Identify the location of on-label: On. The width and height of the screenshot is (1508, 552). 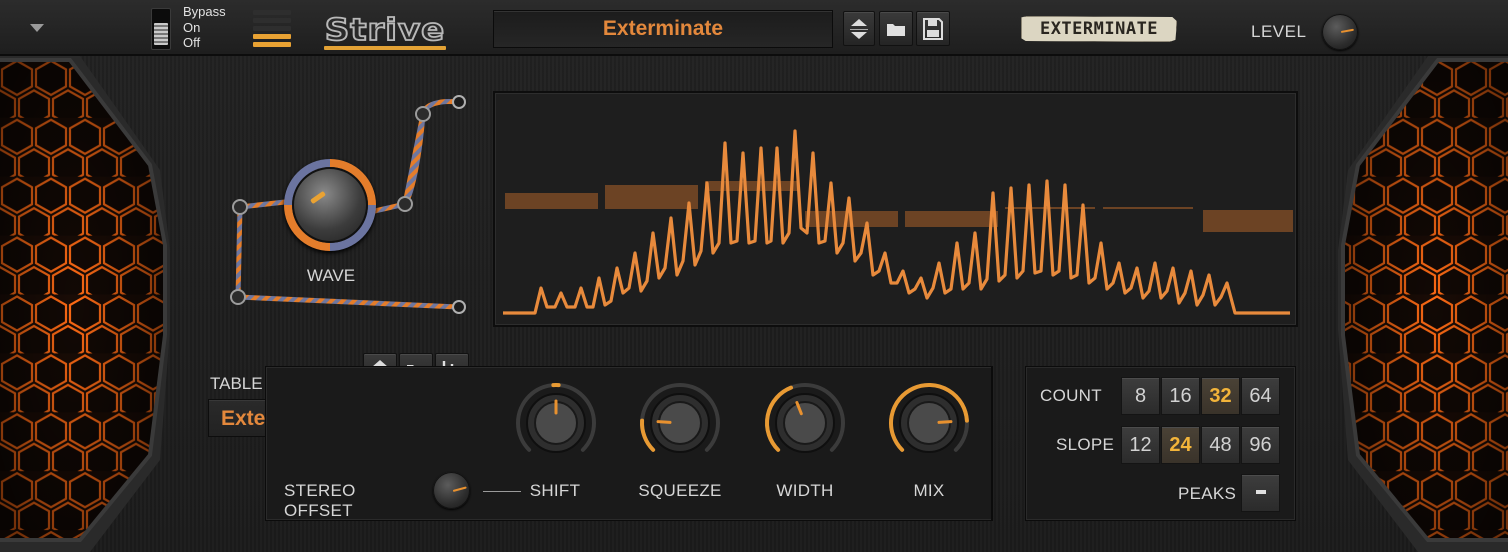
(192, 27).